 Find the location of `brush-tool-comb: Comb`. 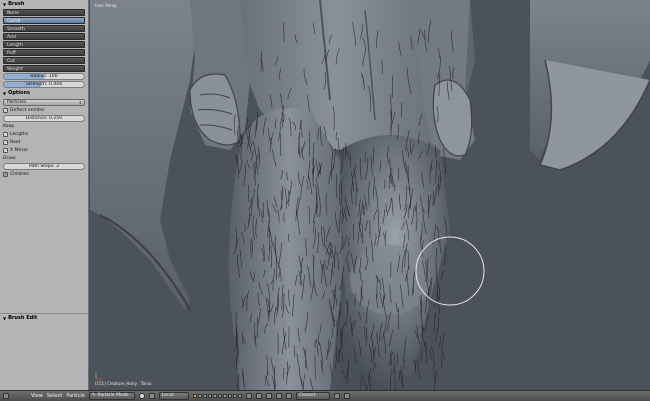

brush-tool-comb: Comb is located at coordinates (44, 20).